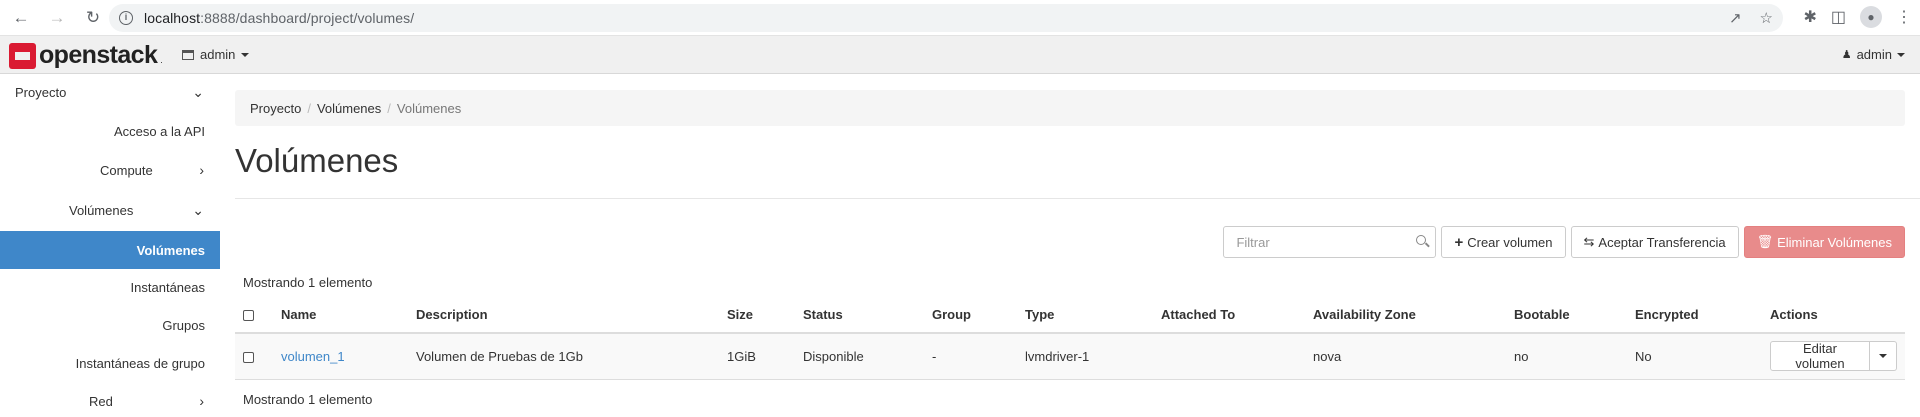 This screenshot has height=417, width=1920. Describe the element at coordinates (563, 315) in the screenshot. I see `column-header-description: Description` at that location.